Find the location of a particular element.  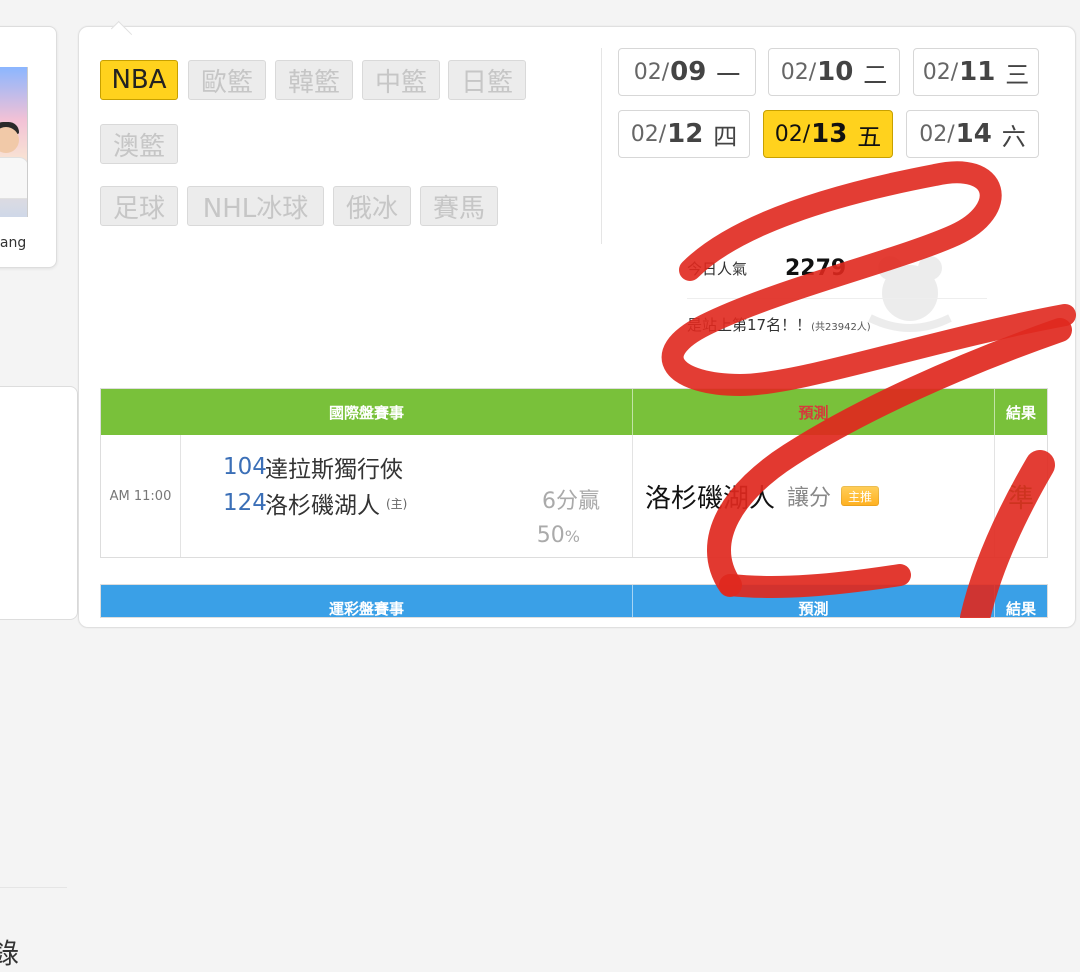

tab-label: 韓籃 is located at coordinates (313, 82).